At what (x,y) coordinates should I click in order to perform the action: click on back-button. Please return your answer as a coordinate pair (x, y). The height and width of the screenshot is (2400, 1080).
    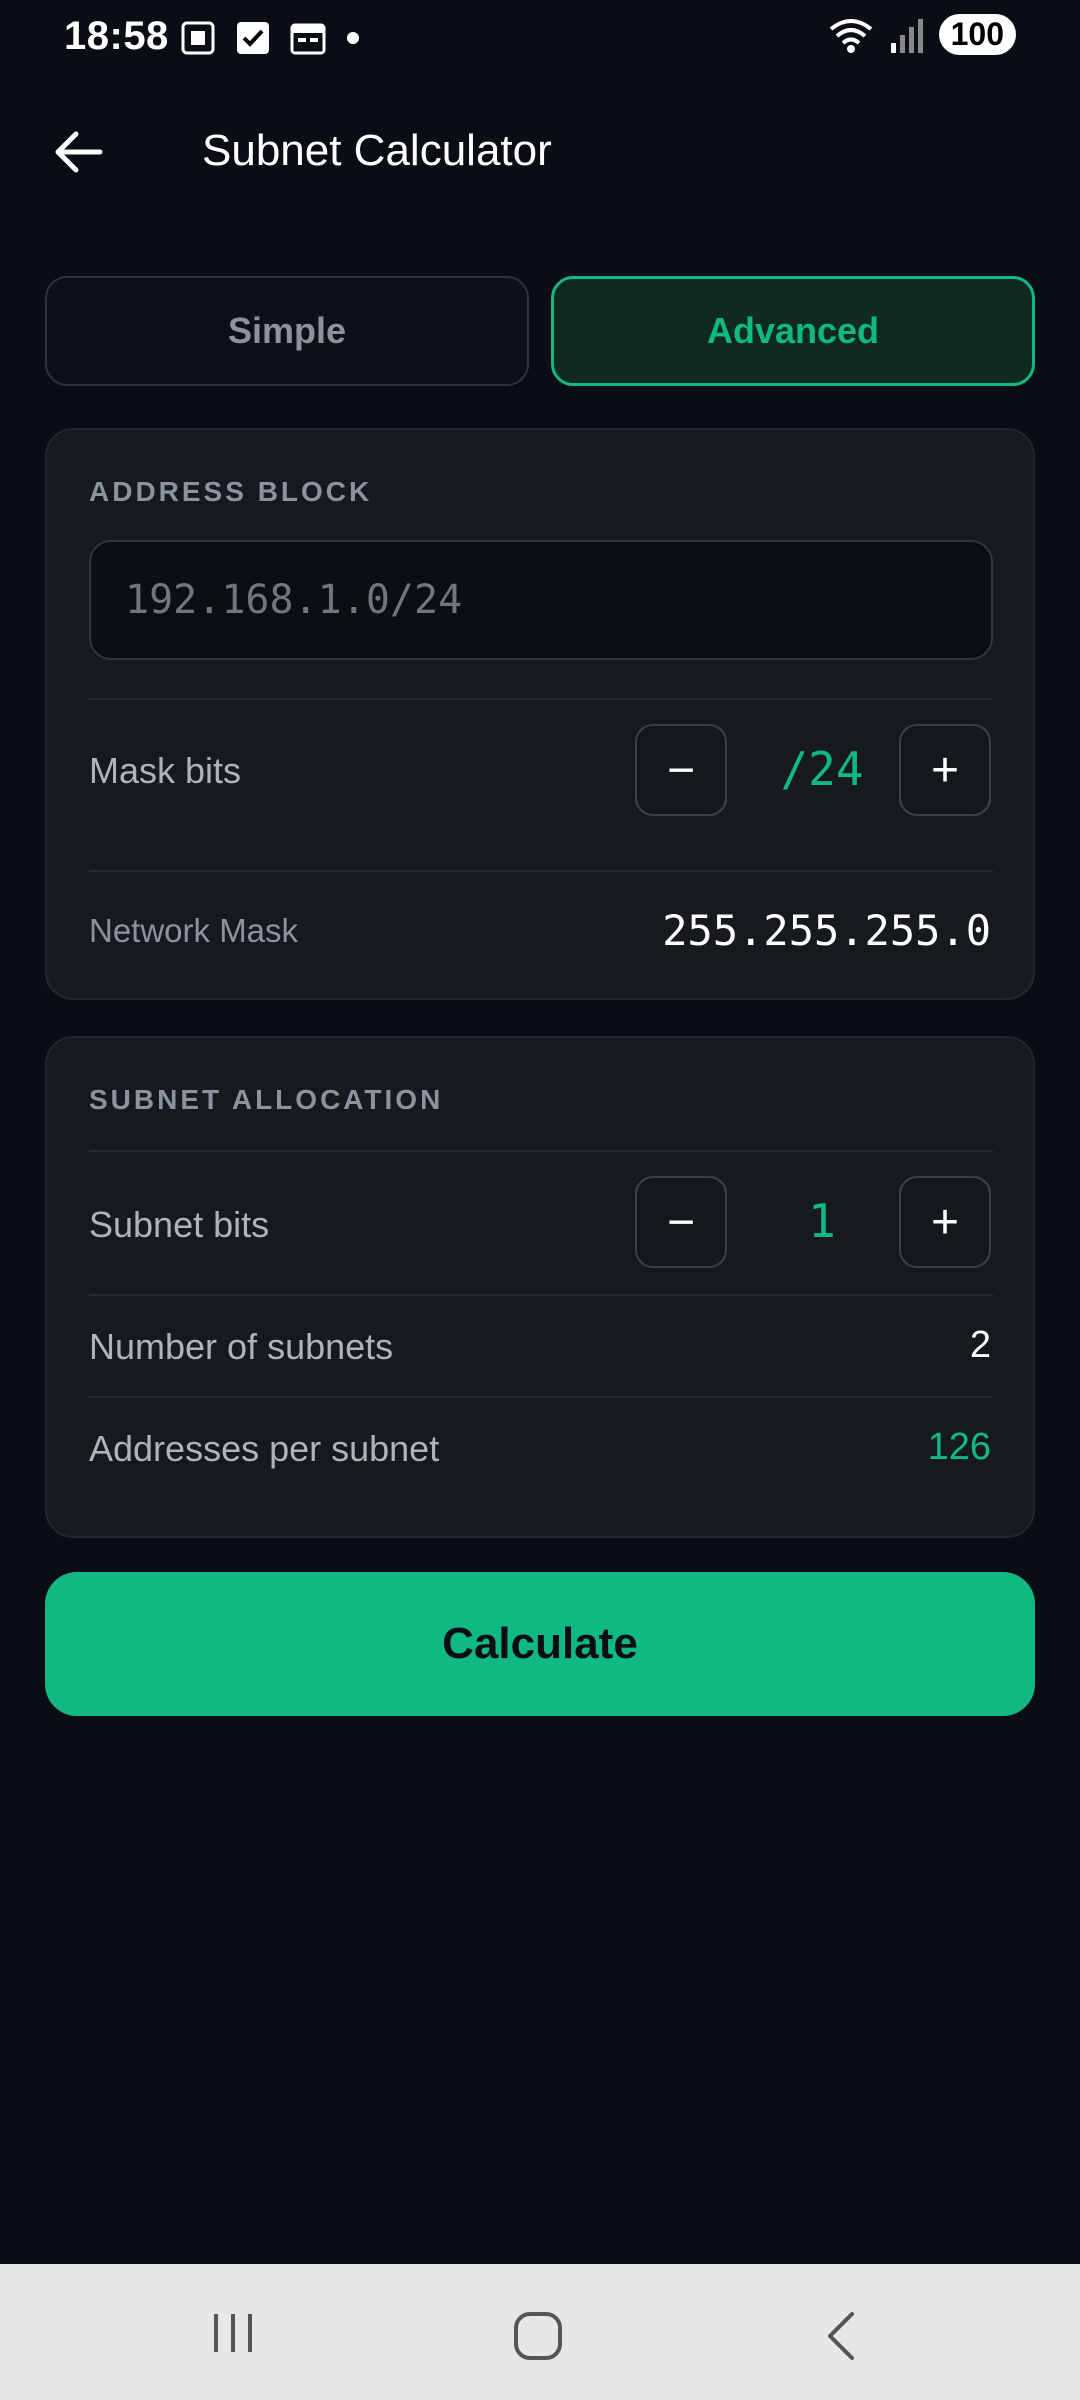
    Looking at the image, I should click on (80, 152).